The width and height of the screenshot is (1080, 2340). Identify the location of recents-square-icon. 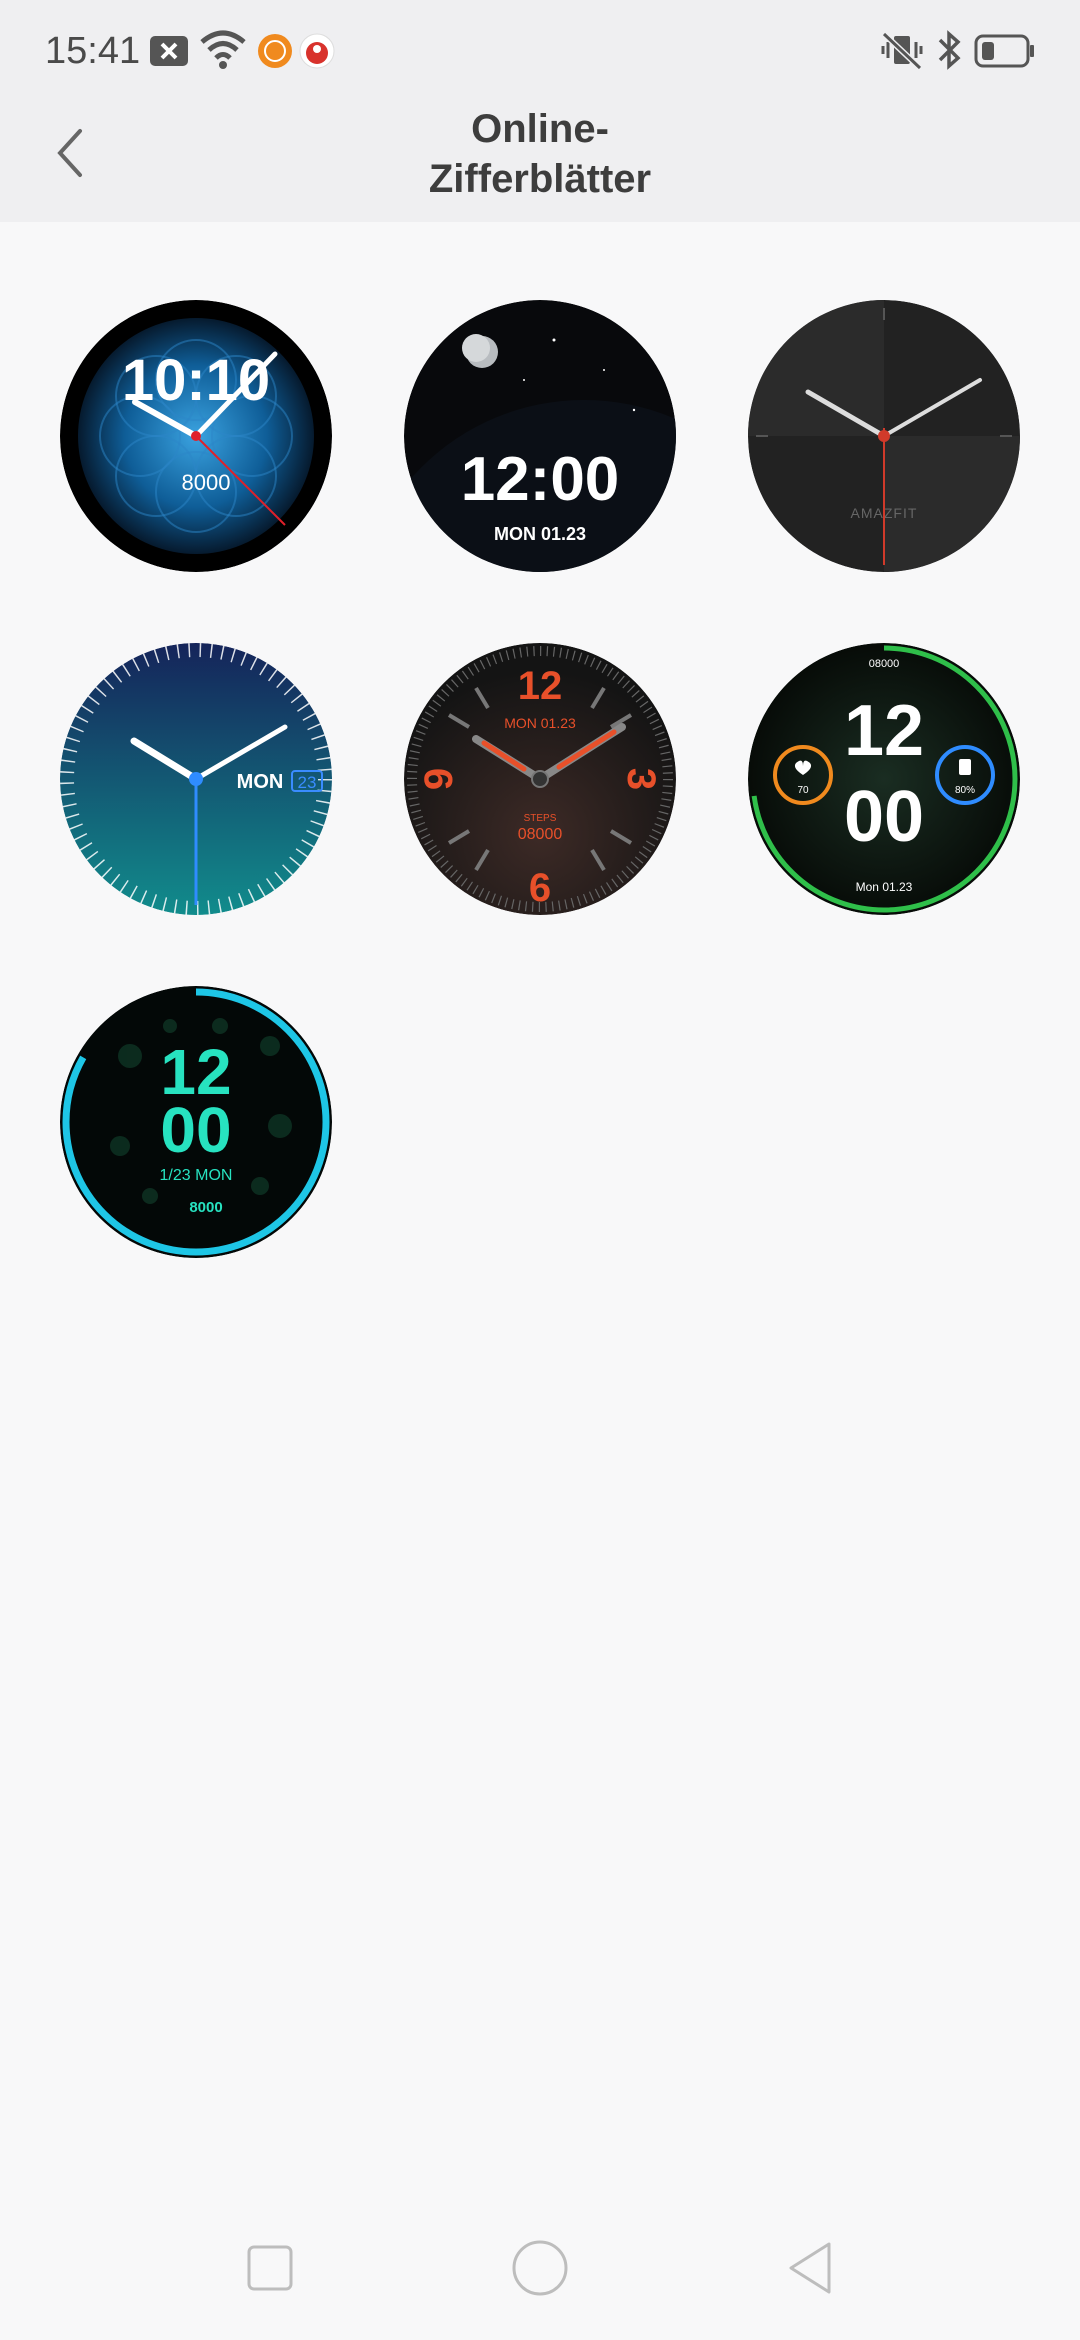
(270, 2268).